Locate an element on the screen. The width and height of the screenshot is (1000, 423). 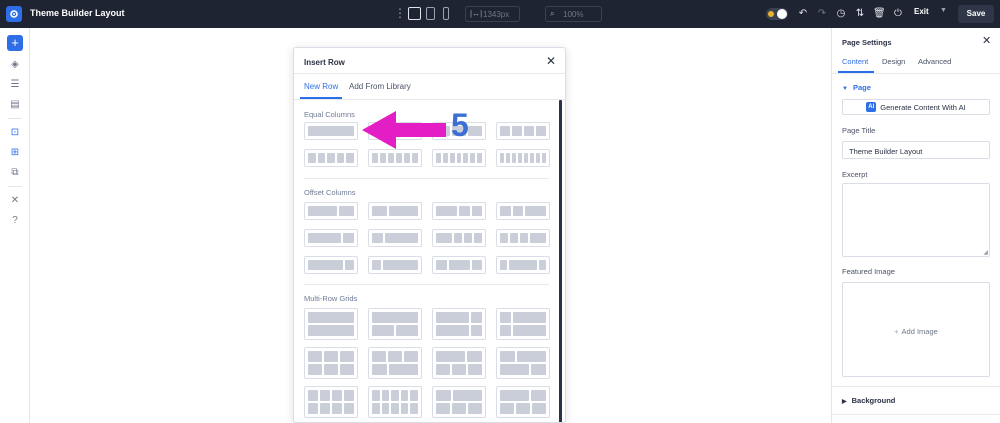
section-label-multi-row-grids: Multi-Row Grids is located at coordinates (331, 298).